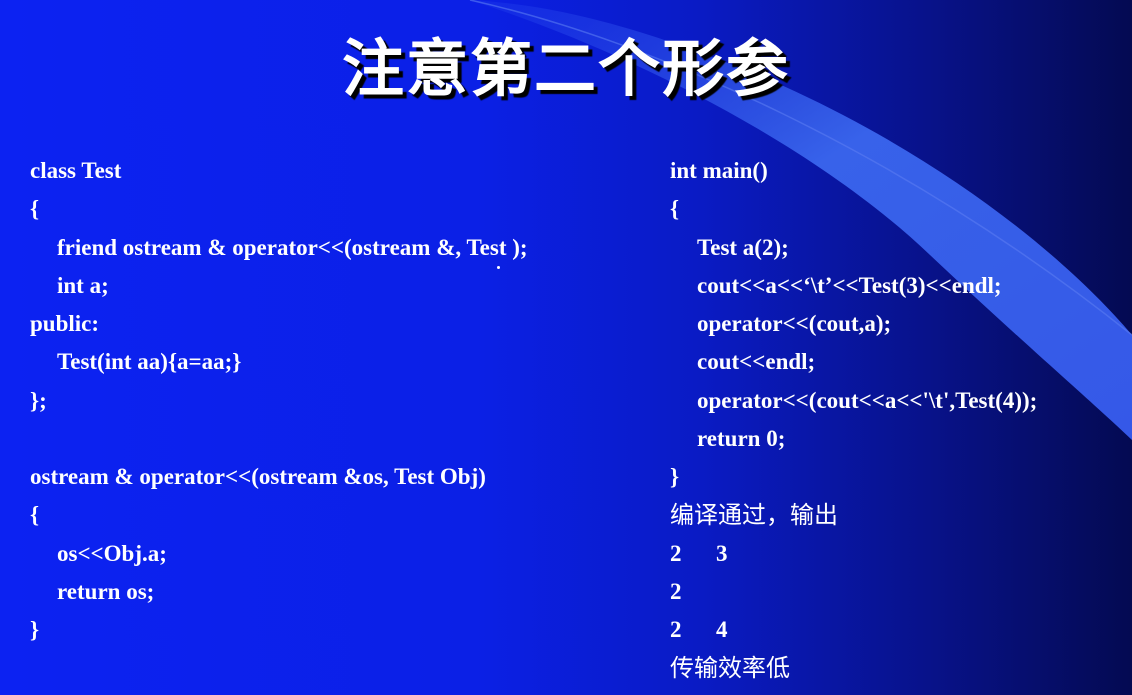  I want to click on code-line: public:, so click(65, 323).